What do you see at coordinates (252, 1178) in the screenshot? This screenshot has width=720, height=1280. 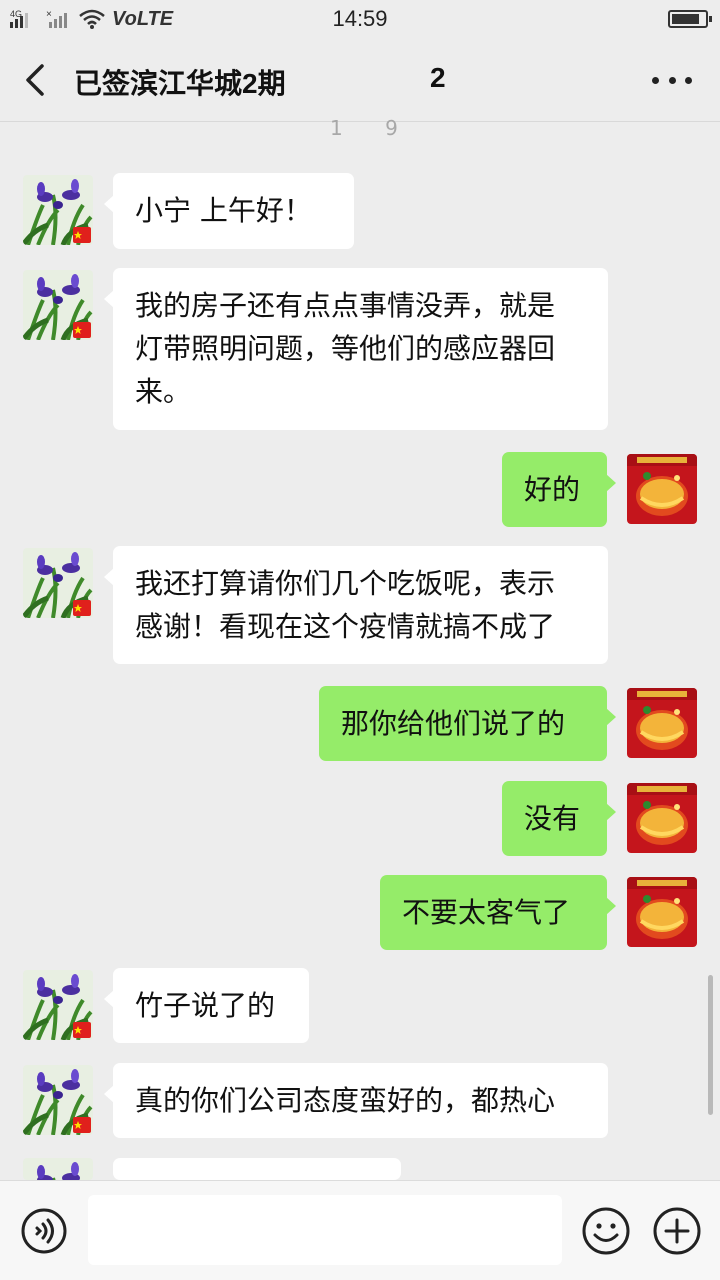 I see `message-bubble` at bounding box center [252, 1178].